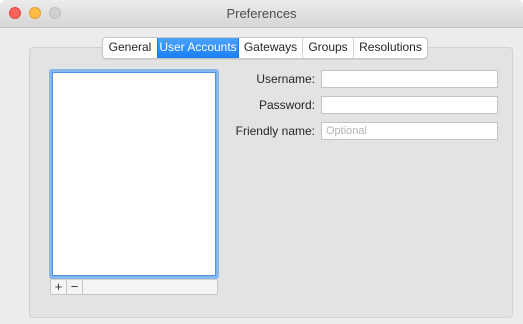  Describe the element at coordinates (75, 287) in the screenshot. I see `remove-account-button: −` at that location.